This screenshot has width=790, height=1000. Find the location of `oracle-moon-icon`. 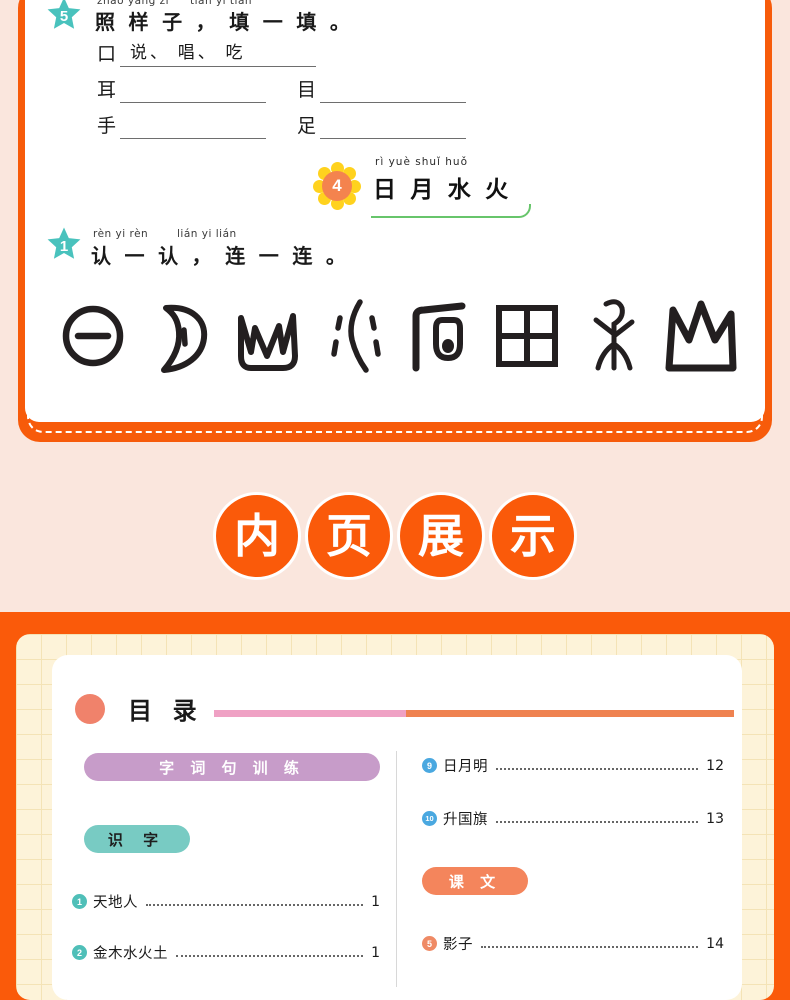

oracle-moon-icon is located at coordinates (180, 334).